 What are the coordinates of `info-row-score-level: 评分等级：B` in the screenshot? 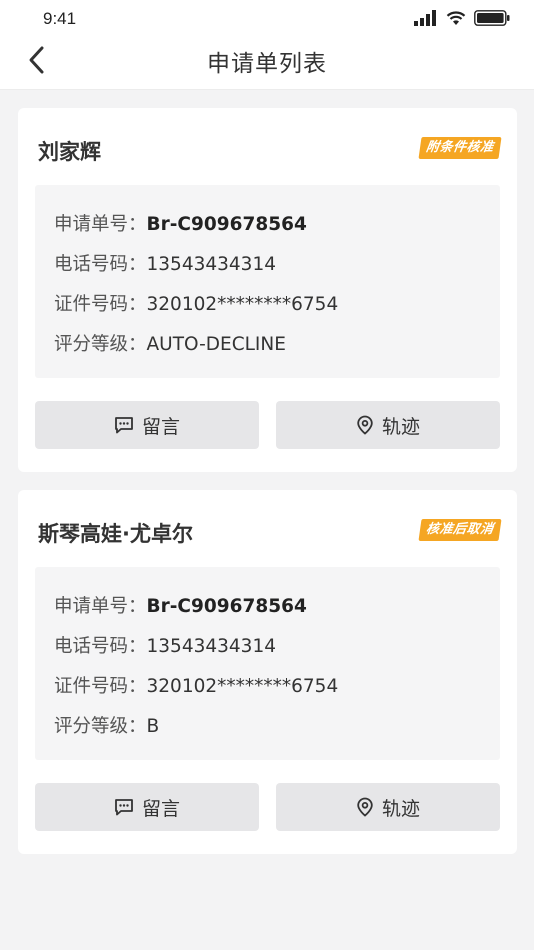 It's located at (106, 725).